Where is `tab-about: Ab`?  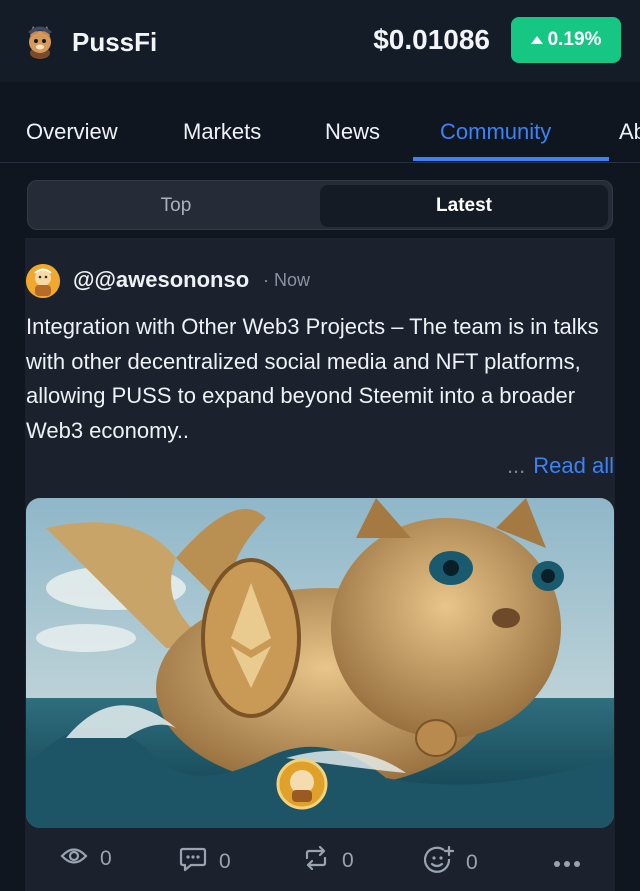
tab-about: Ab is located at coordinates (629, 132).